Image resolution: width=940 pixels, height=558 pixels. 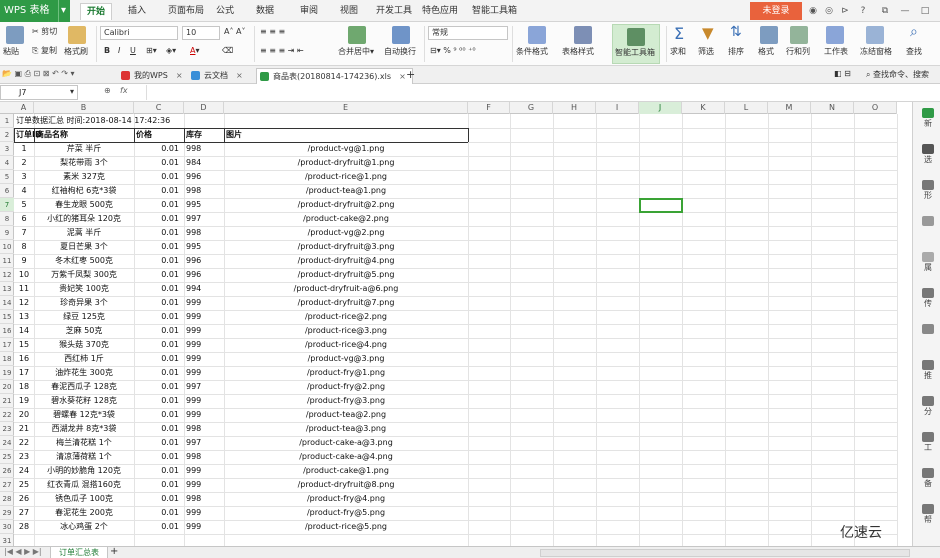 I want to click on sheet-nav-arrows: |◀ ◀ ▶ ▶|, so click(x=23, y=551).